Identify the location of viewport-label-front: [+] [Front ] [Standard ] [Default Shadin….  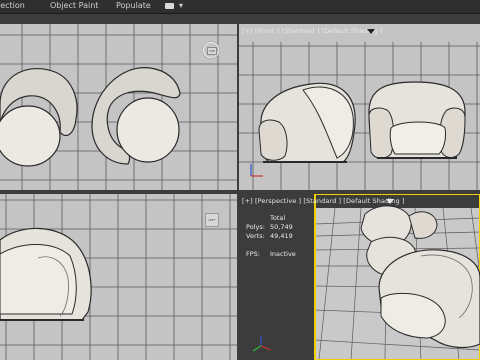
(312, 31).